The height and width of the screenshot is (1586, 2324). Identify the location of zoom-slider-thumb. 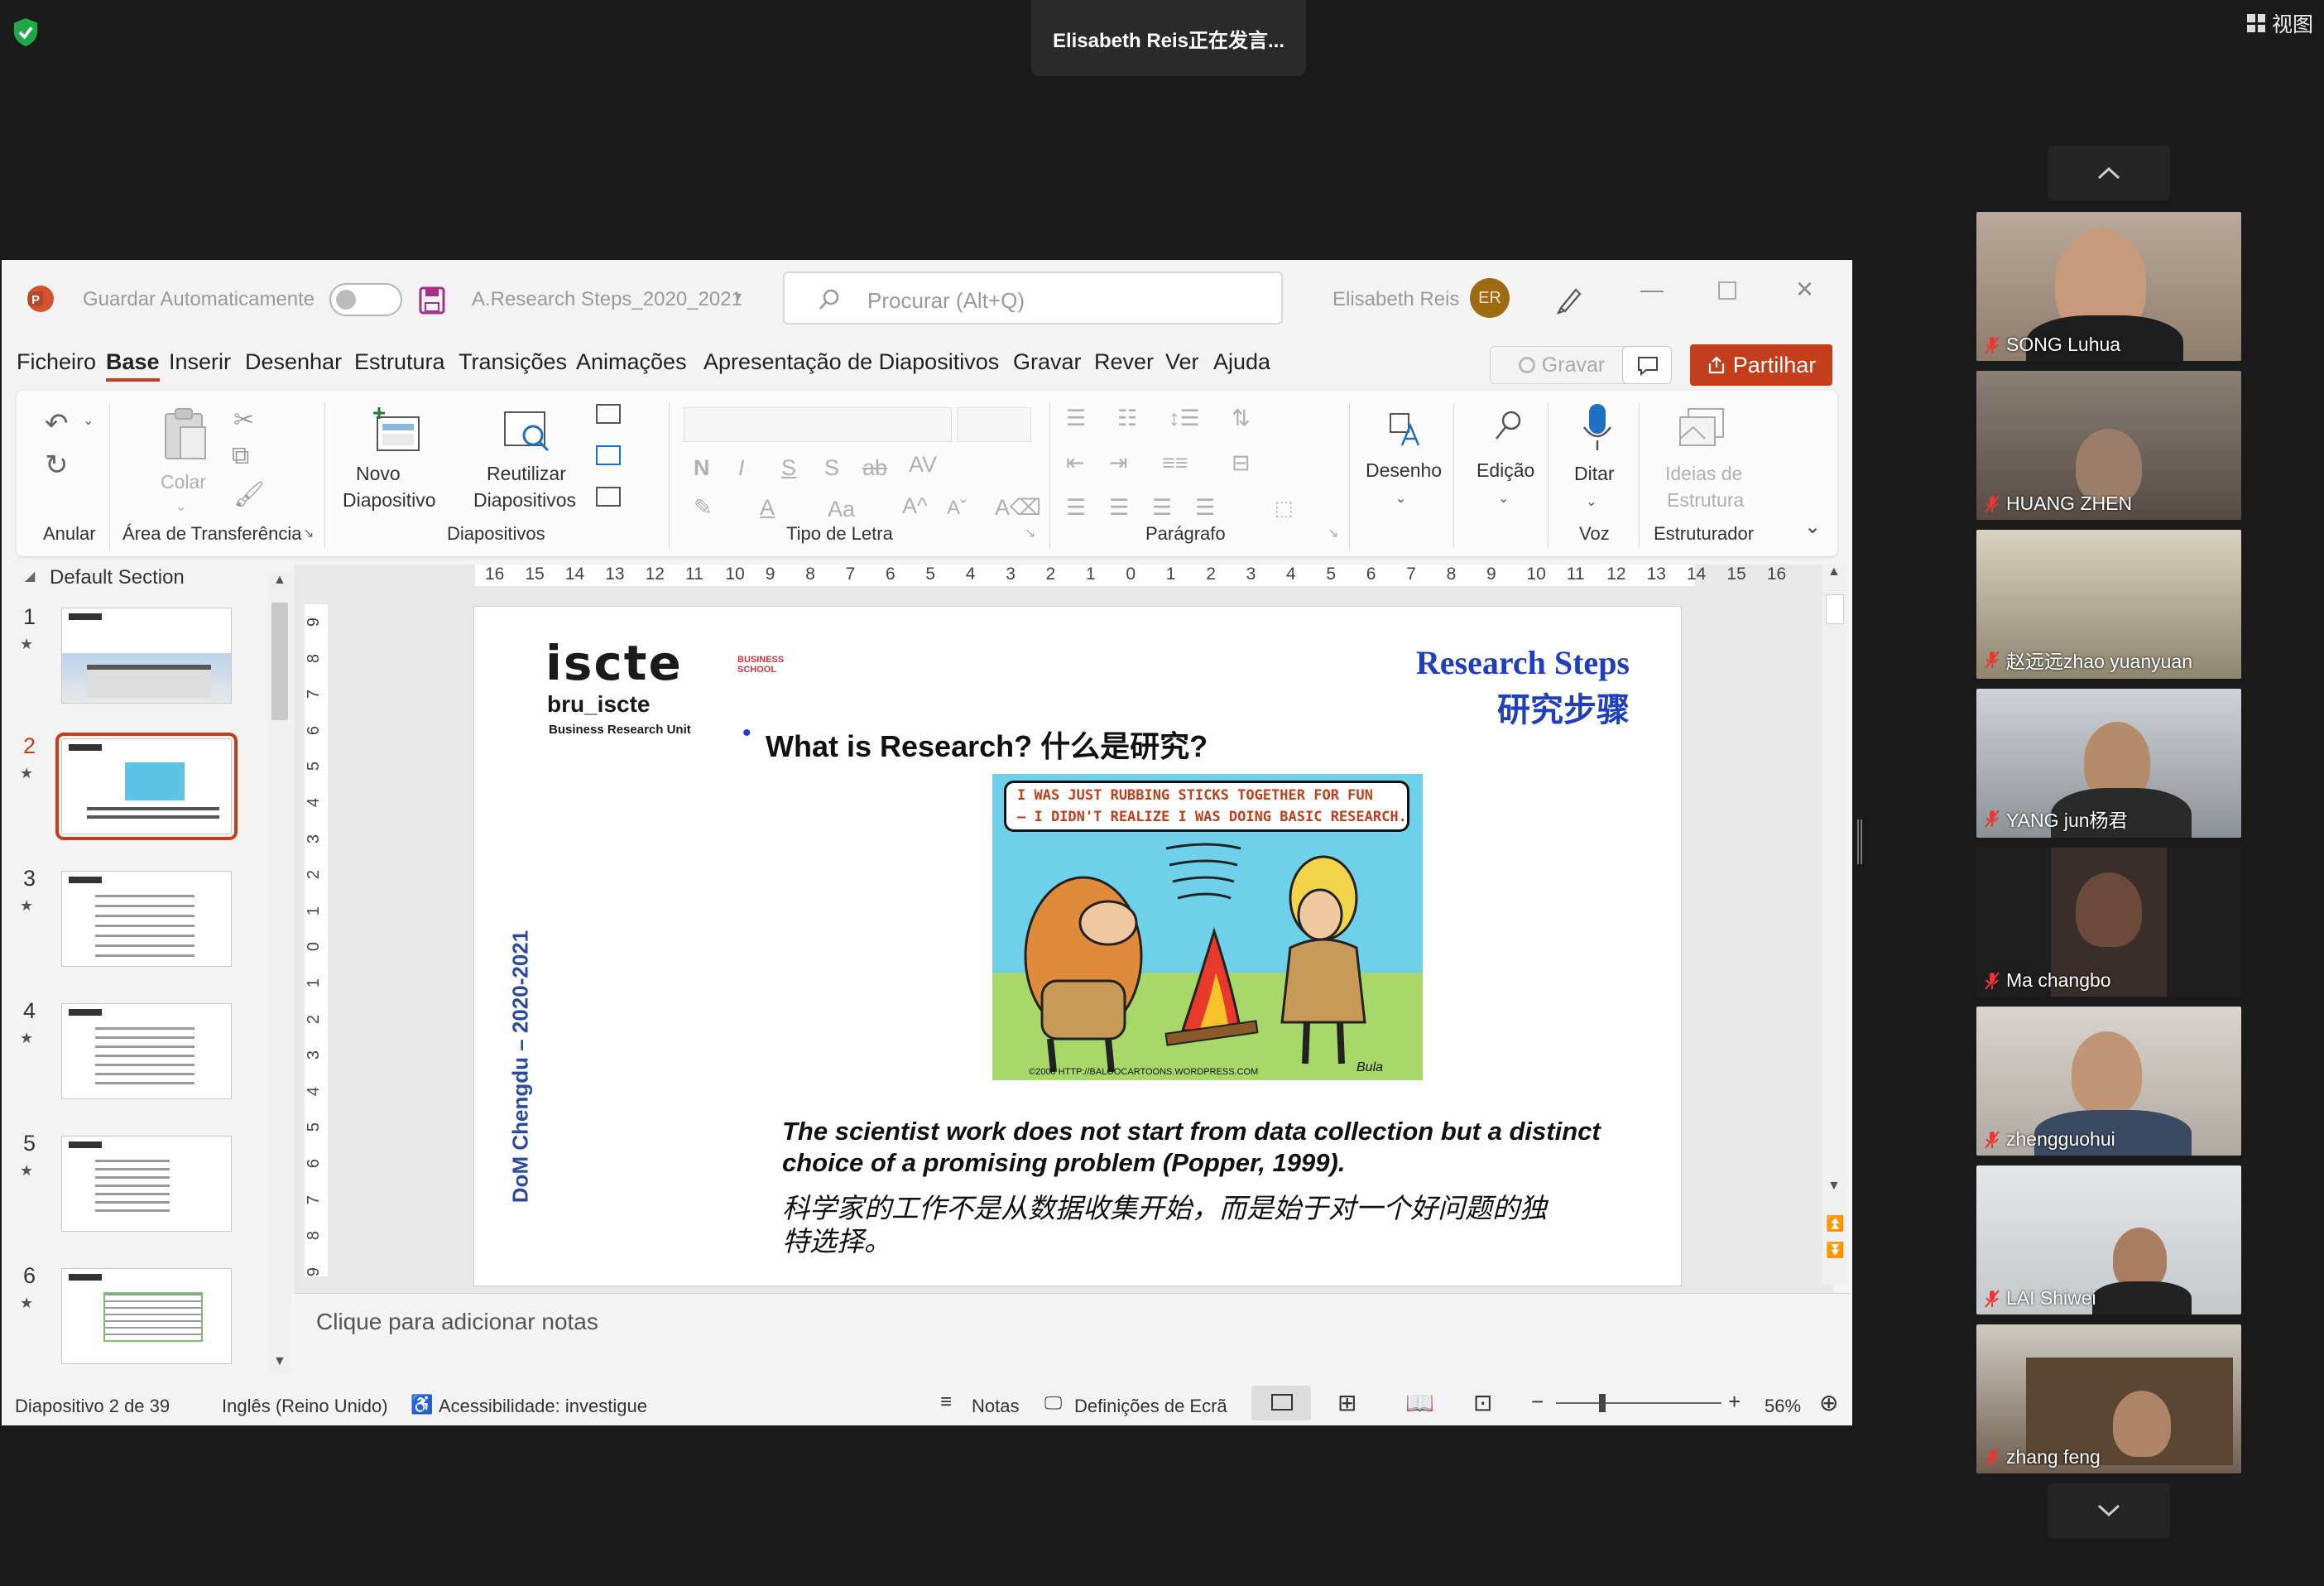
(1602, 1403).